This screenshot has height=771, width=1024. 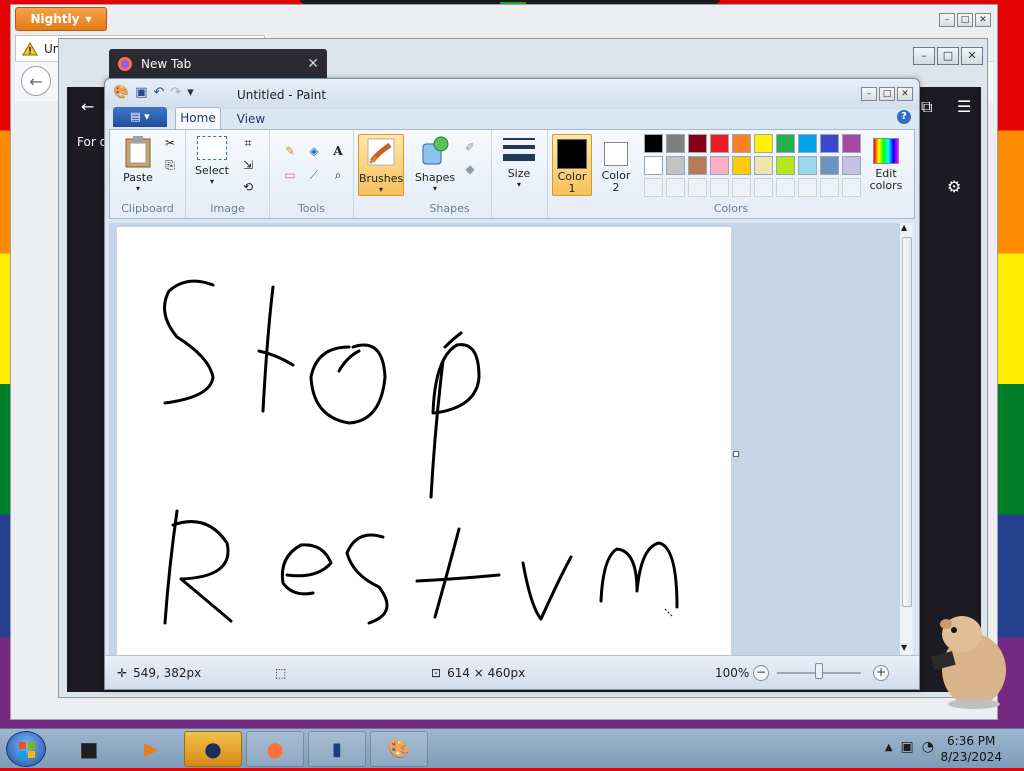 What do you see at coordinates (889, 747) in the screenshot?
I see `show-hidden-icons: ▲` at bounding box center [889, 747].